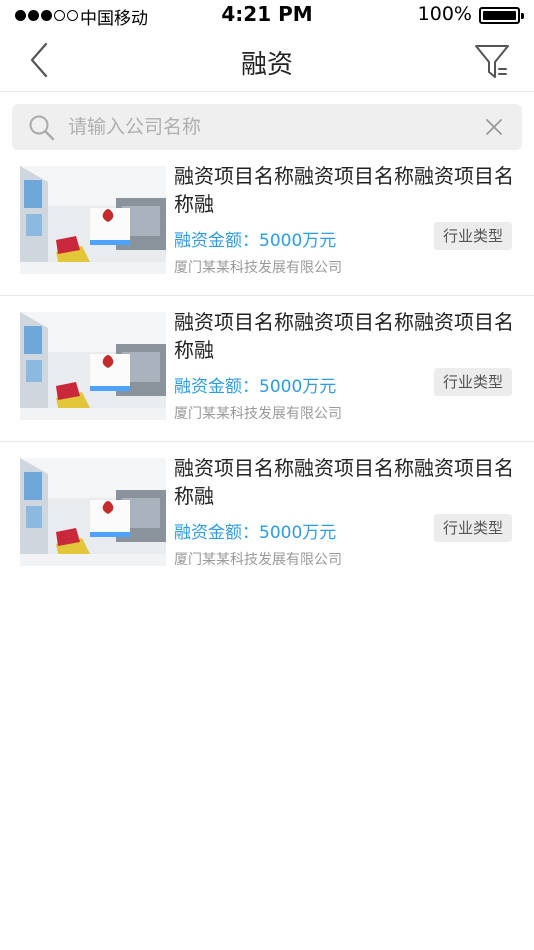 The width and height of the screenshot is (534, 950). I want to click on search-bar, so click(267, 127).